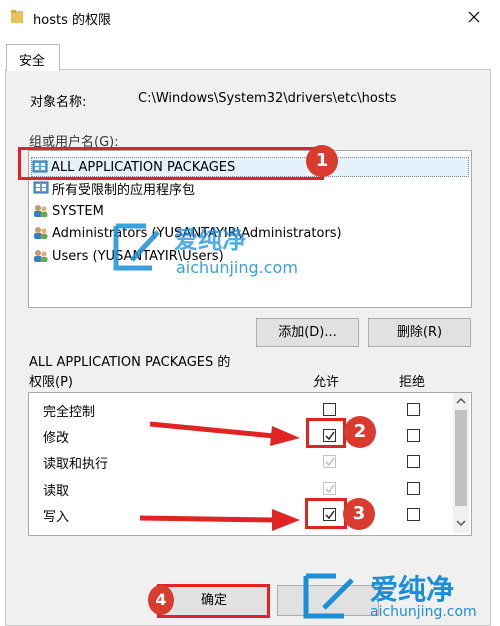 The width and height of the screenshot is (500, 626). What do you see at coordinates (56, 438) in the screenshot?
I see `permission-label: 修改` at bounding box center [56, 438].